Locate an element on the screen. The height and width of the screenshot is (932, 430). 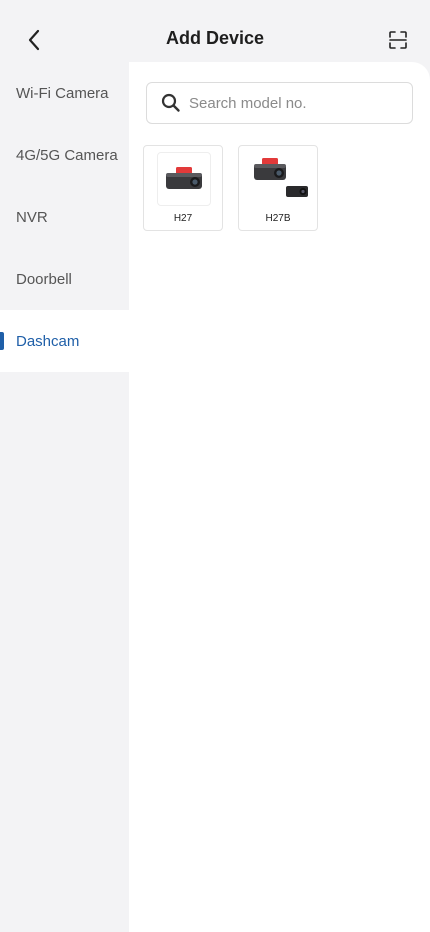
sidebar-item-label: Doorbell is located at coordinates (44, 279).